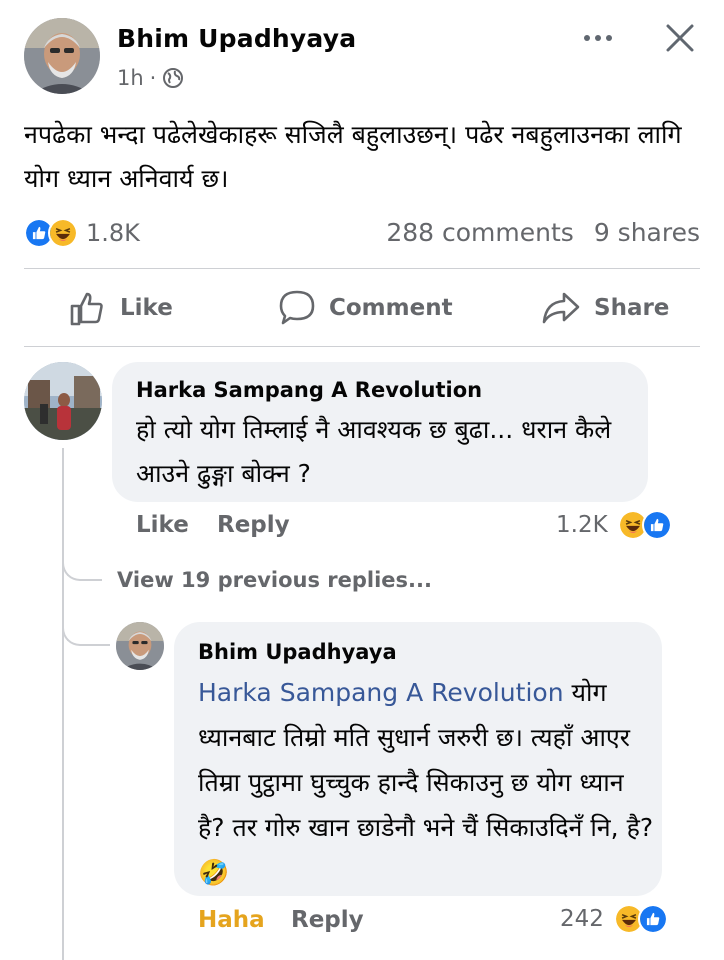  I want to click on thread-line, so click(63, 704).